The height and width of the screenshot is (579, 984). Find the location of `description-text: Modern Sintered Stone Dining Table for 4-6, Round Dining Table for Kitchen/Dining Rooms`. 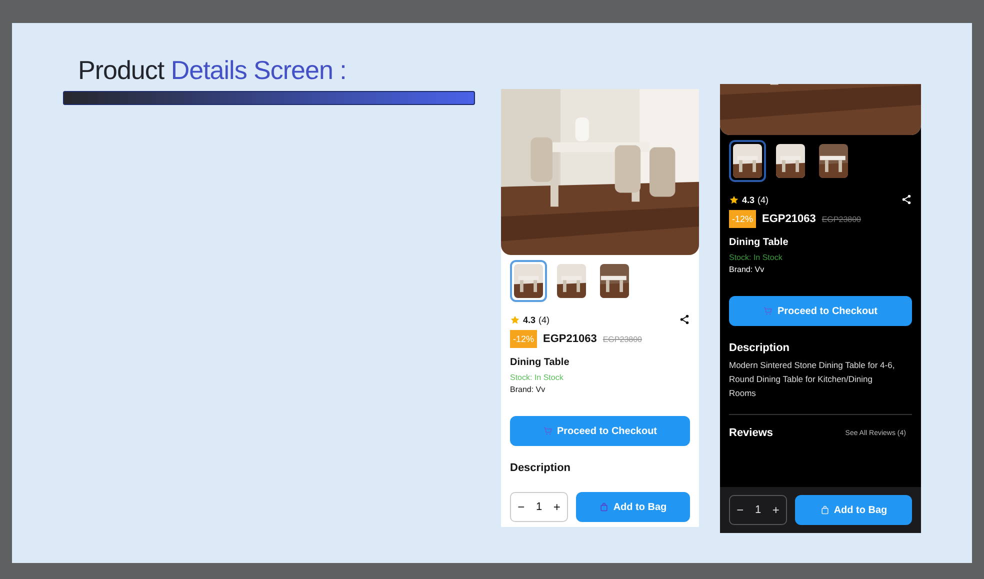

description-text: Modern Sintered Stone Dining Table for 4-6, Round Dining Table for Kitchen/Dining Rooms is located at coordinates (812, 379).